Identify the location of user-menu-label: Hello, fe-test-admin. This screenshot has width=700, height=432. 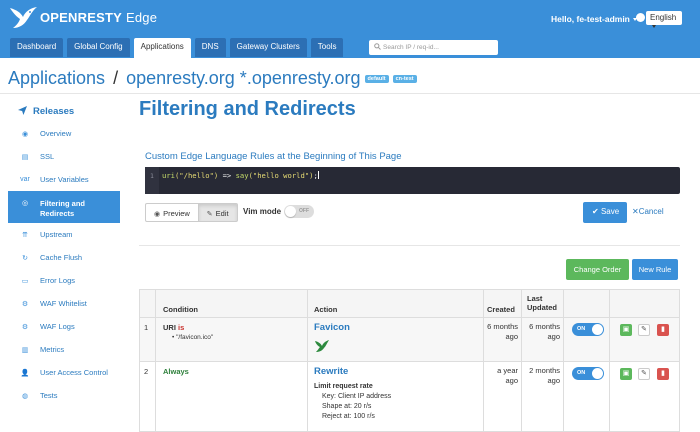
(590, 19).